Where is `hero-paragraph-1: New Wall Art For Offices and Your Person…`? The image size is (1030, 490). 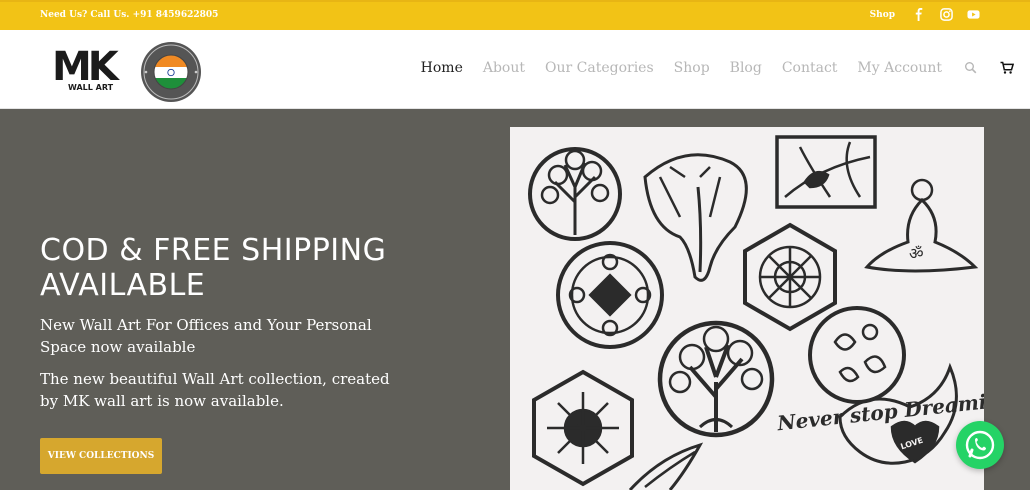
hero-paragraph-1: New Wall Art For Offices and Your Person… is located at coordinates (206, 336).